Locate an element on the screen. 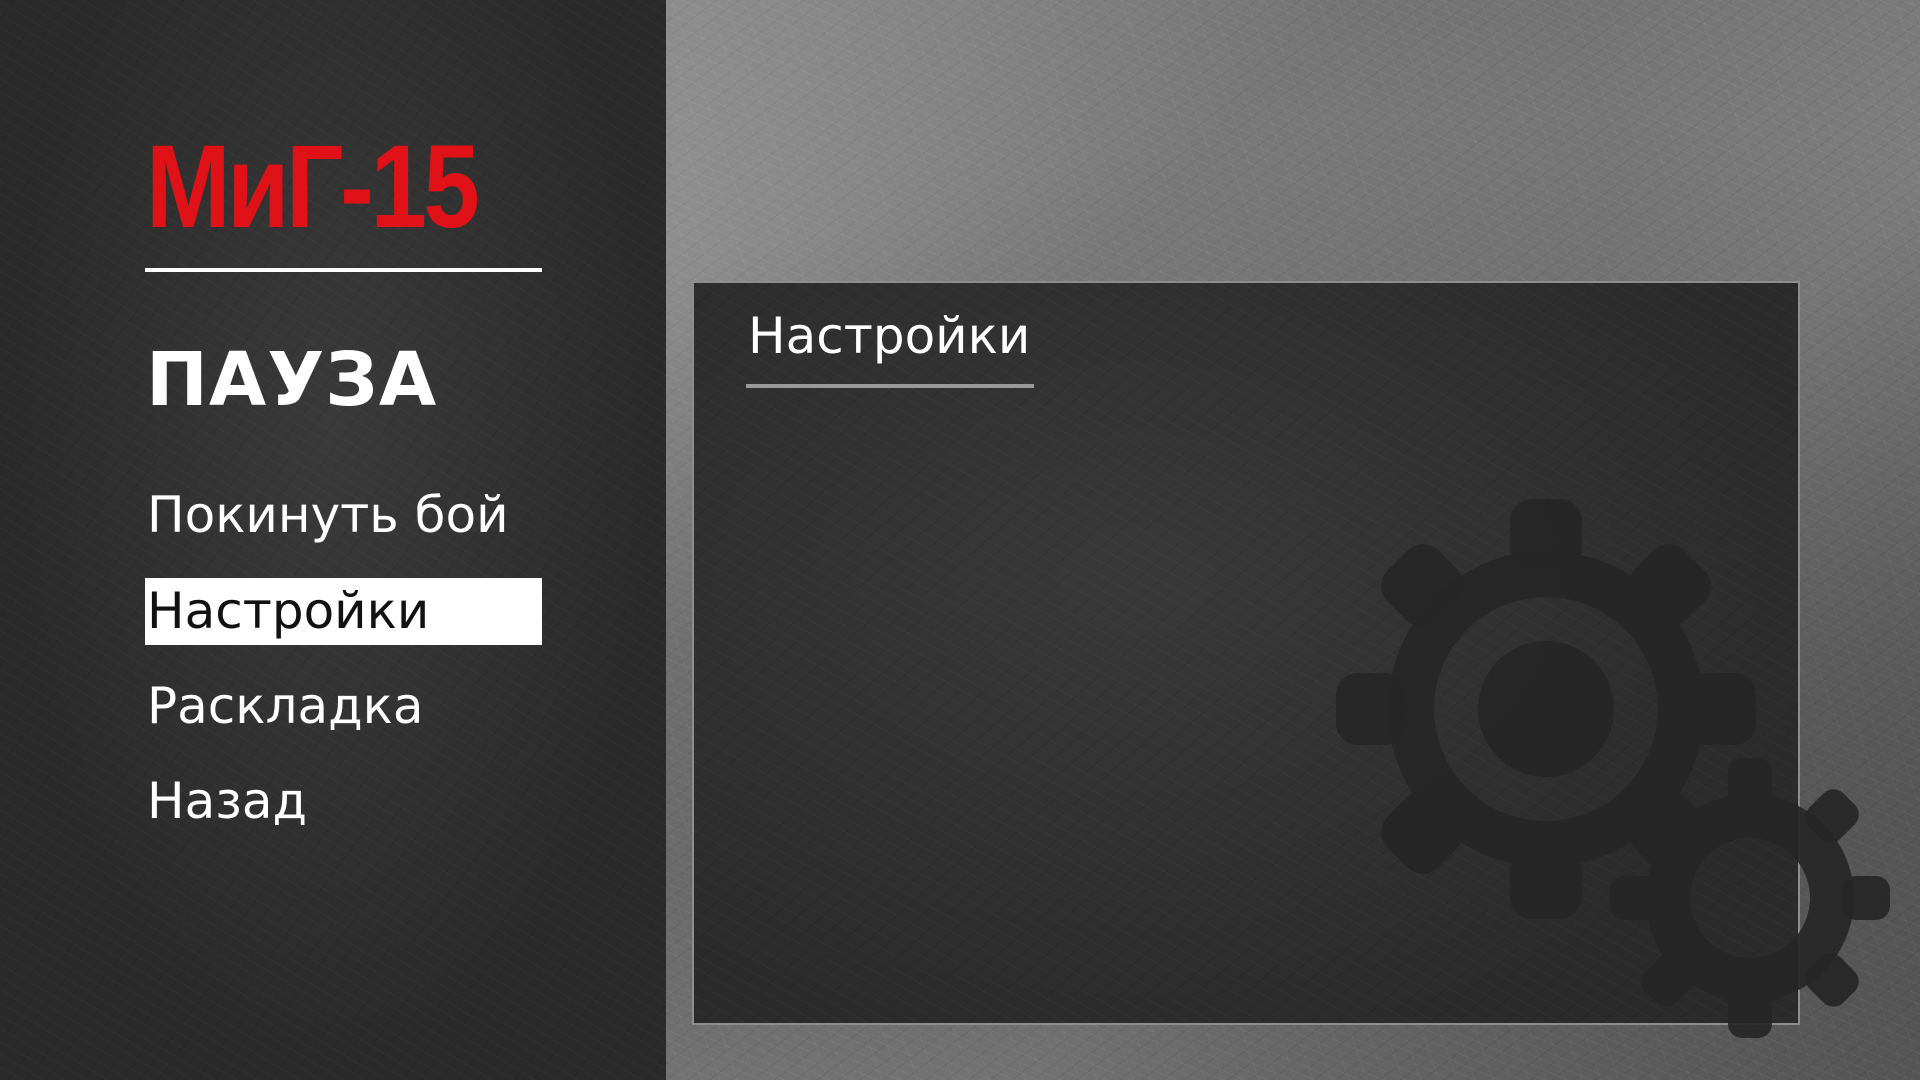  game-logo: МиГ-15 is located at coordinates (313, 187).